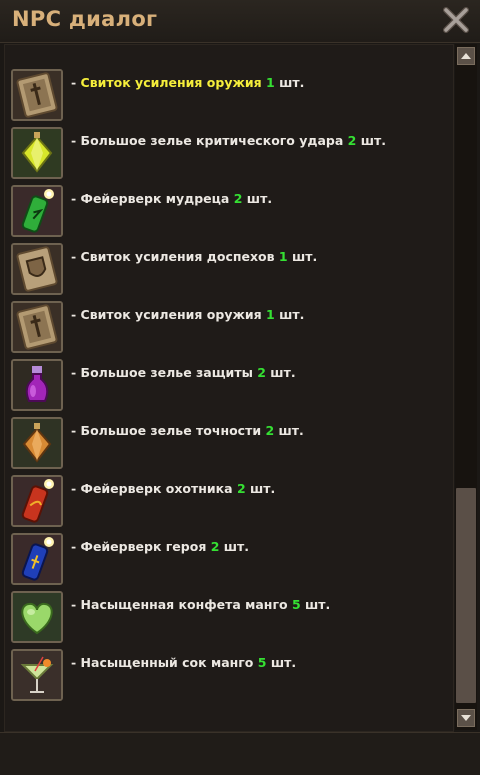 The width and height of the screenshot is (480, 775). Describe the element at coordinates (37, 385) in the screenshot. I see `purple-potion-icon` at that location.